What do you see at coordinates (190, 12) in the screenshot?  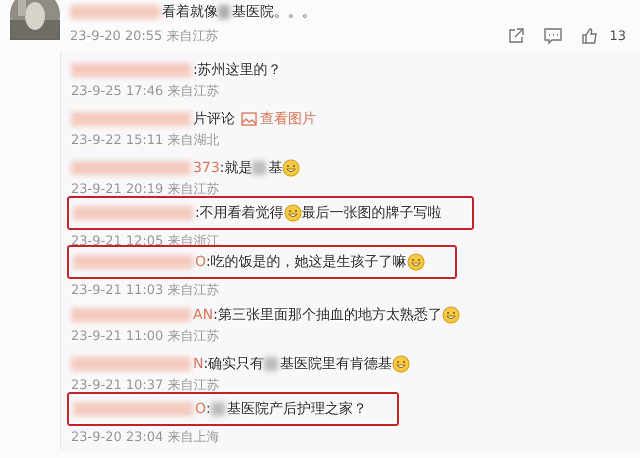 I see `comment-text: 看着就像` at bounding box center [190, 12].